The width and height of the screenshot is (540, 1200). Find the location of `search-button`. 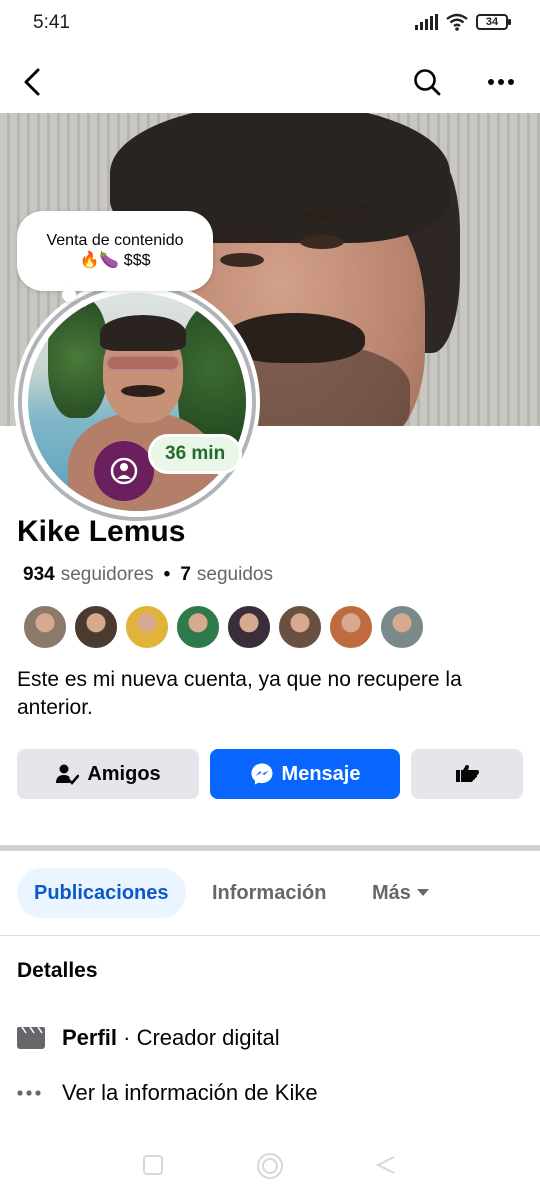

search-button is located at coordinates (427, 82).